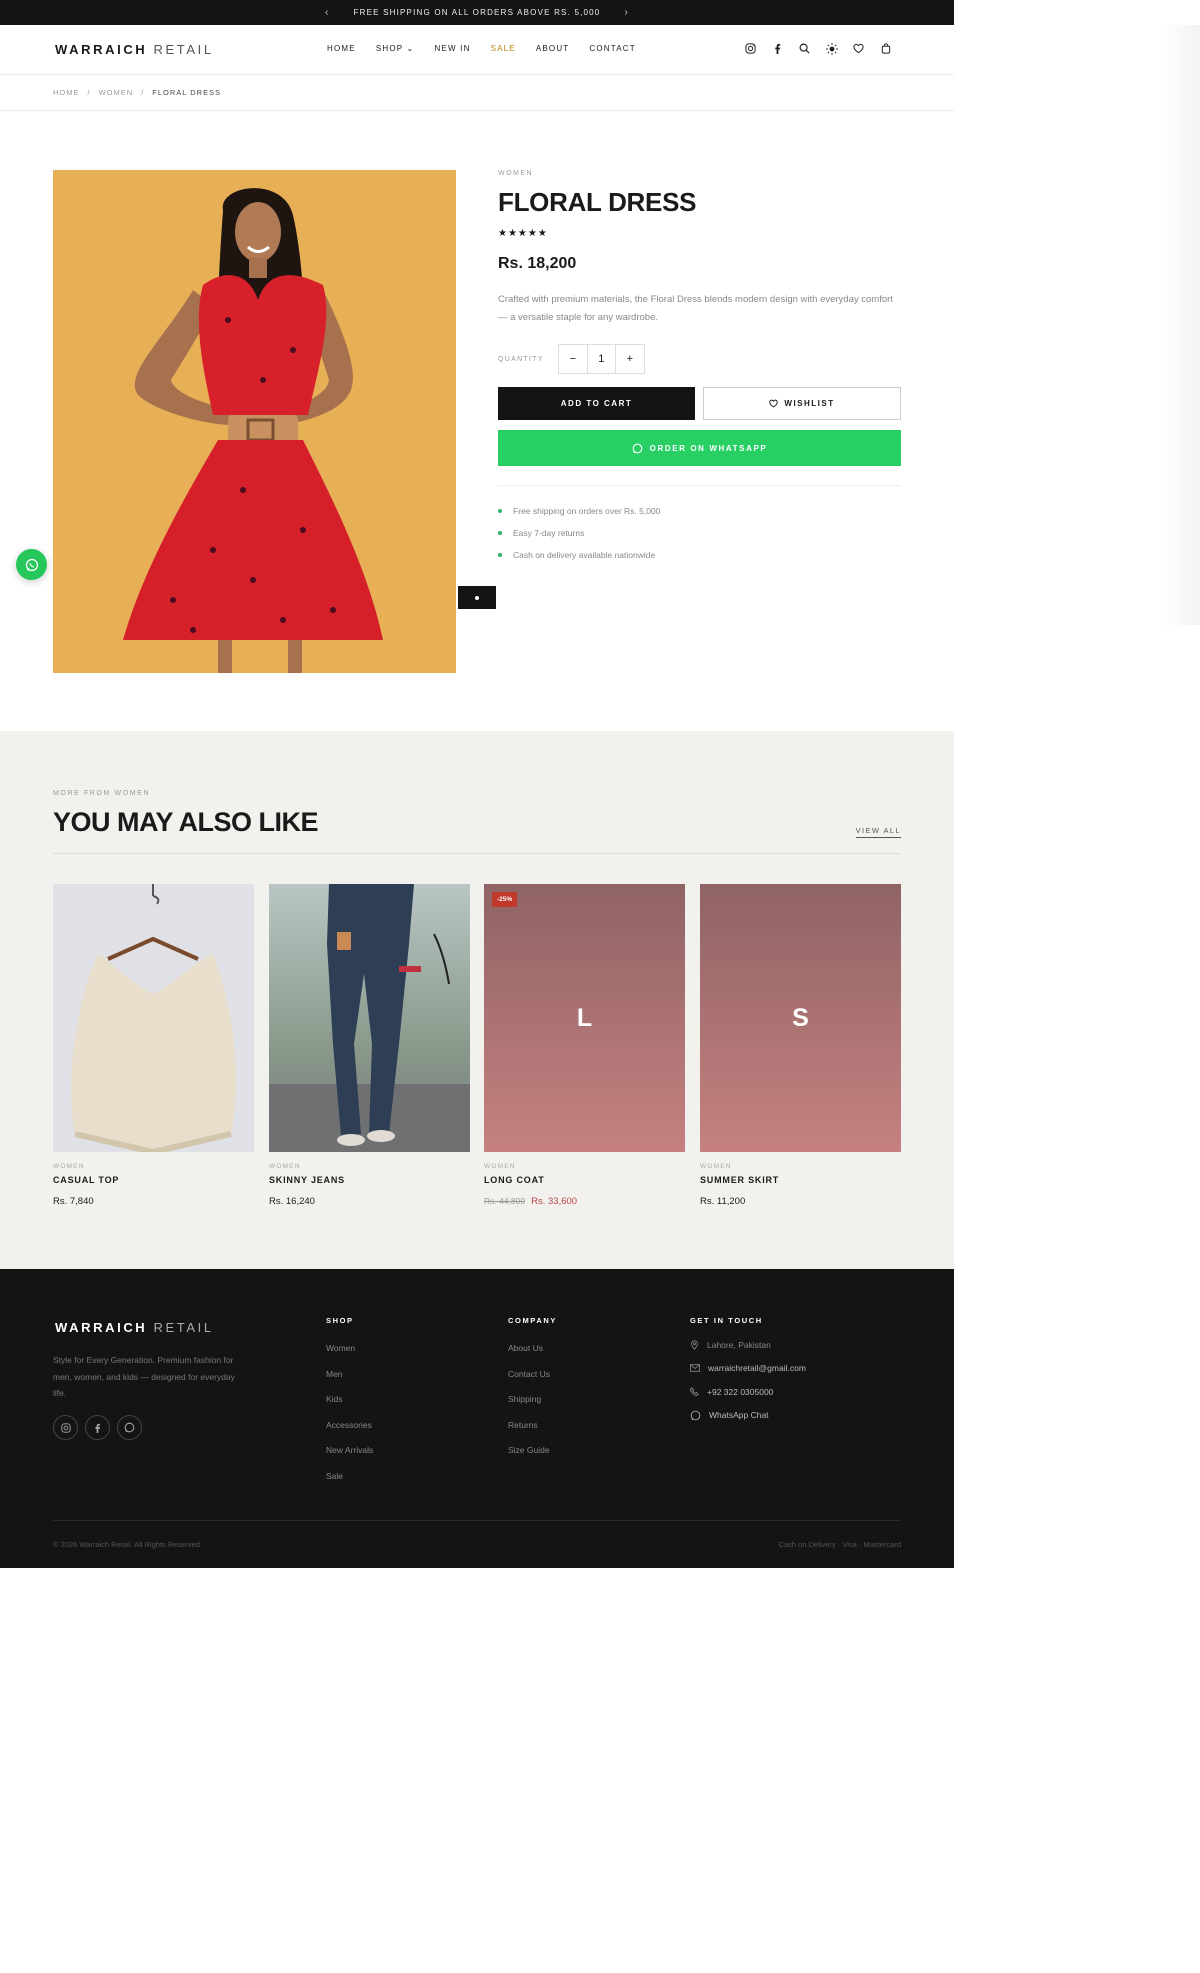  Describe the element at coordinates (349, 1374) in the screenshot. I see `footer-link: Men` at that location.